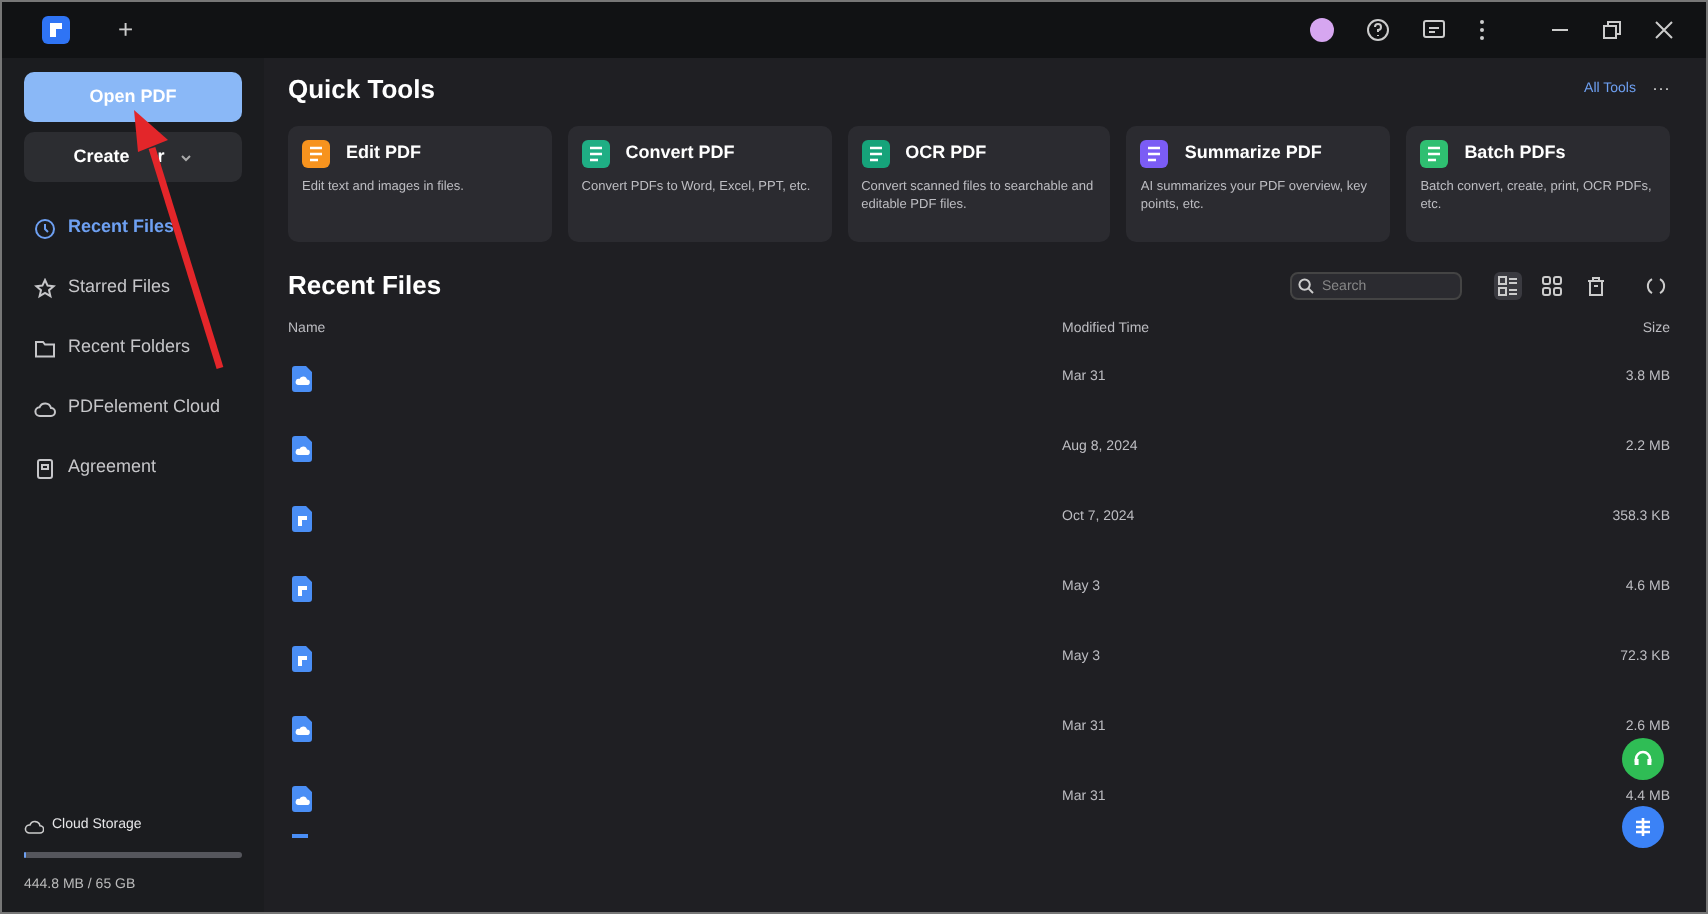 This screenshot has width=1708, height=914. What do you see at coordinates (1515, 153) in the screenshot?
I see `tool-name: Batch PDFs` at bounding box center [1515, 153].